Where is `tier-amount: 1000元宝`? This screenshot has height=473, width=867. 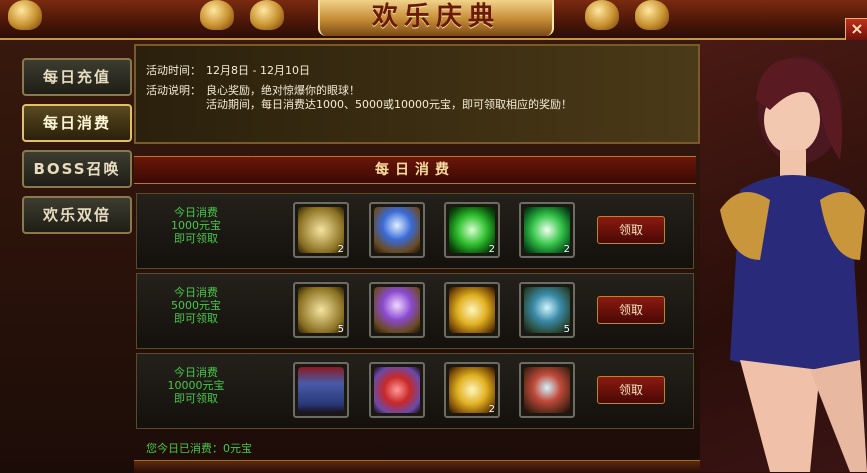 tier-amount: 1000元宝 is located at coordinates (196, 225).